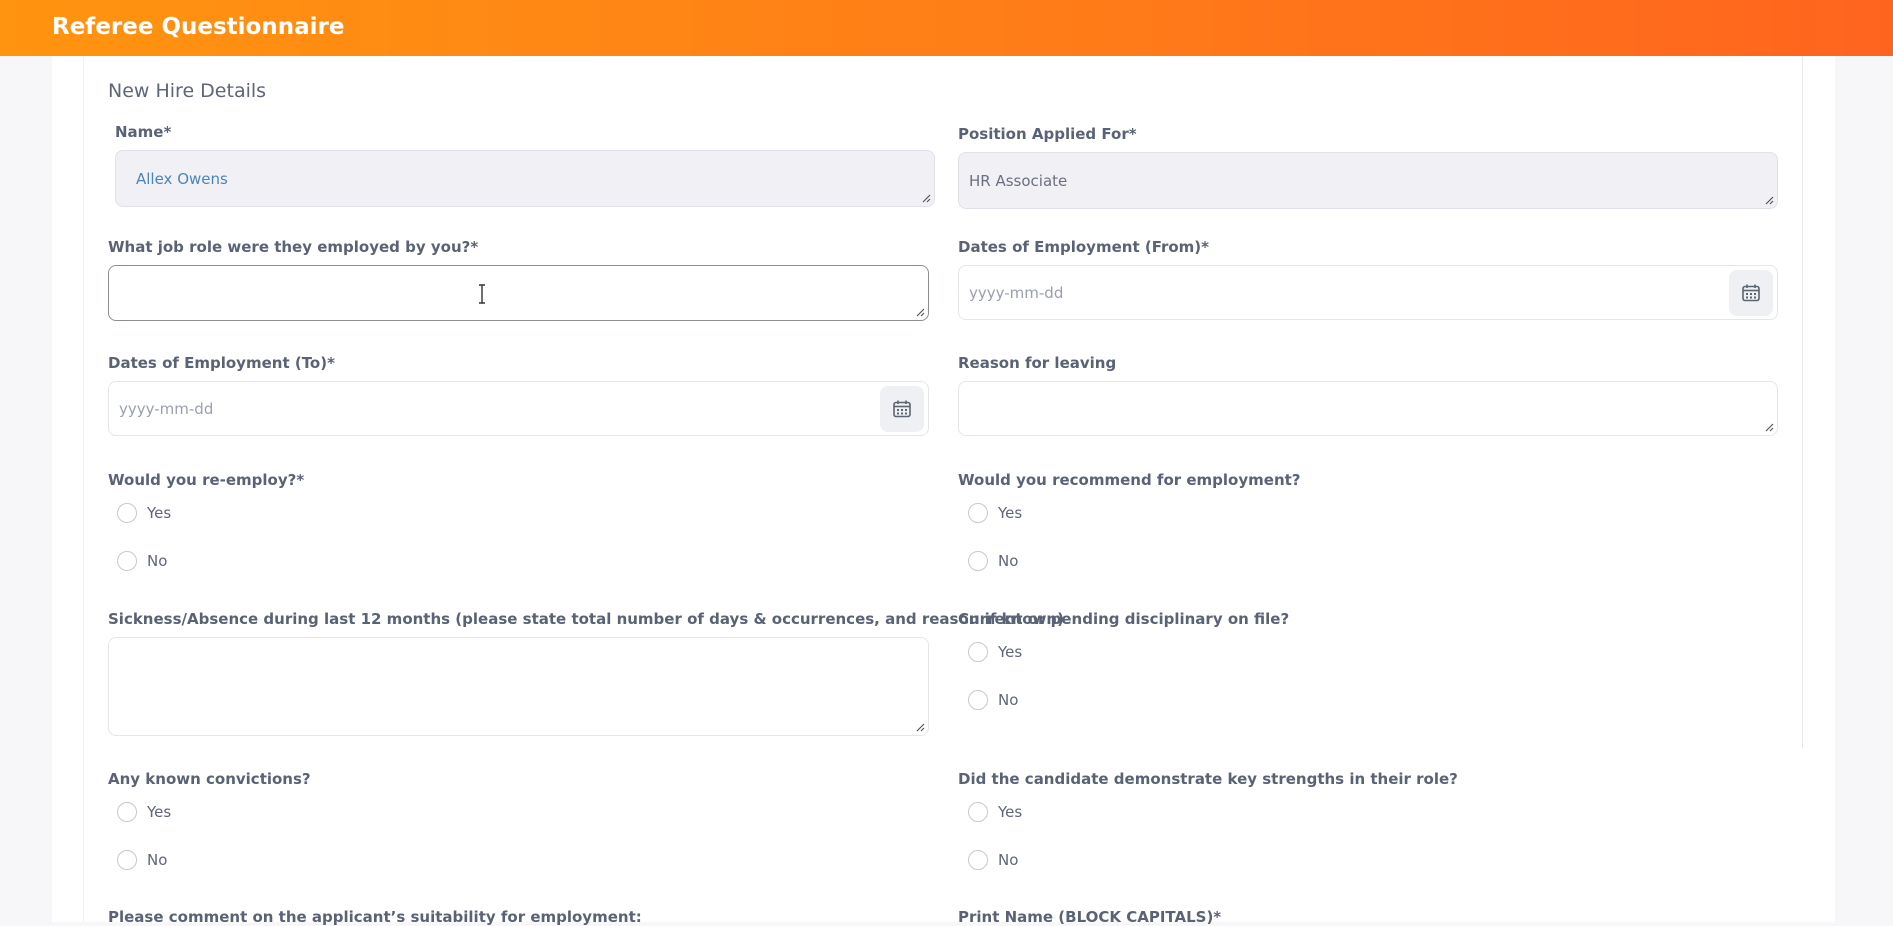 This screenshot has height=926, width=1893. I want to click on disciplinary-no-option: No, so click(993, 700).